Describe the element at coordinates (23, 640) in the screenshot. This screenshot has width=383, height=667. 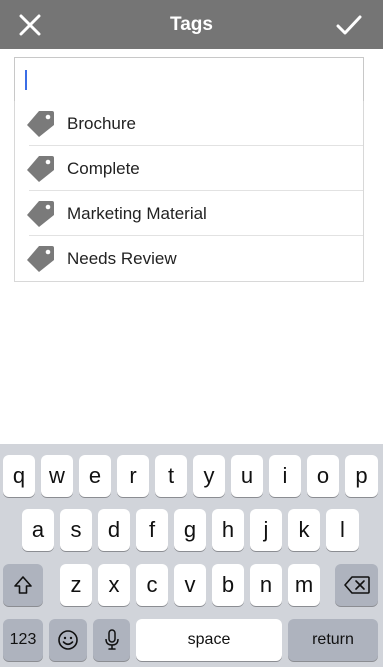
I see `numbers-key: 123` at that location.